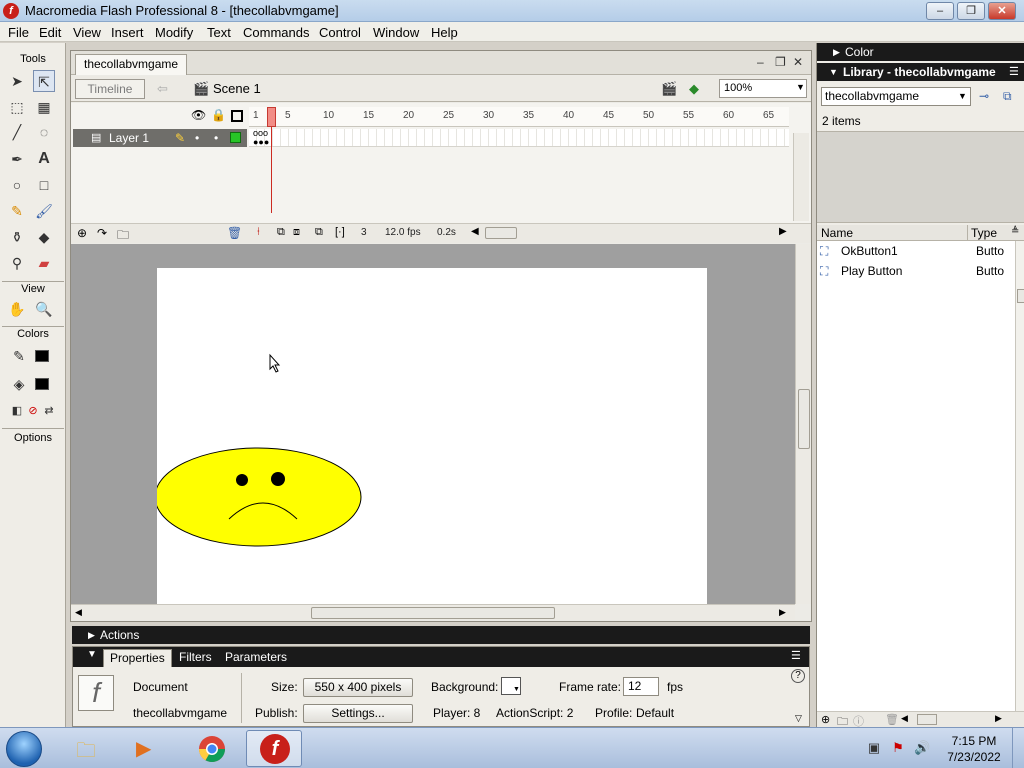  I want to click on list-item: ⛶ Play Button Butto, so click(916, 271).